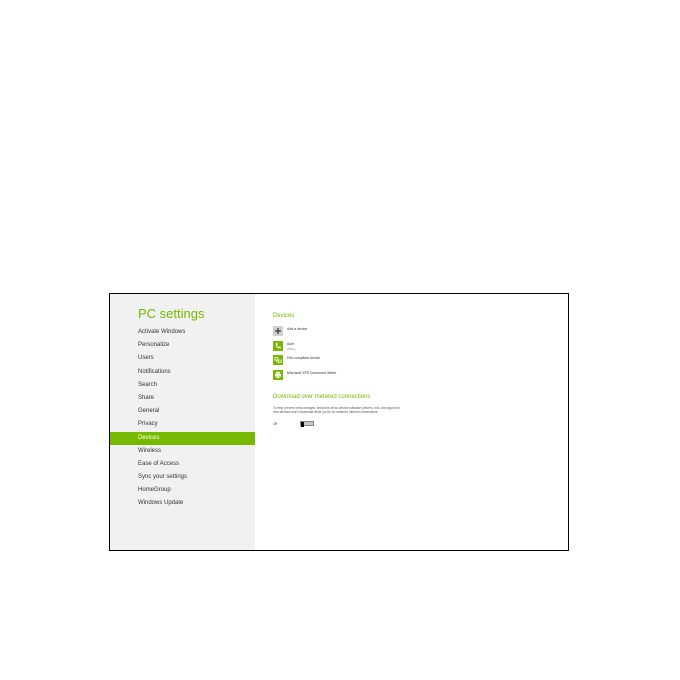  Describe the element at coordinates (182, 398) in the screenshot. I see `sidebar-item-share: Share` at that location.